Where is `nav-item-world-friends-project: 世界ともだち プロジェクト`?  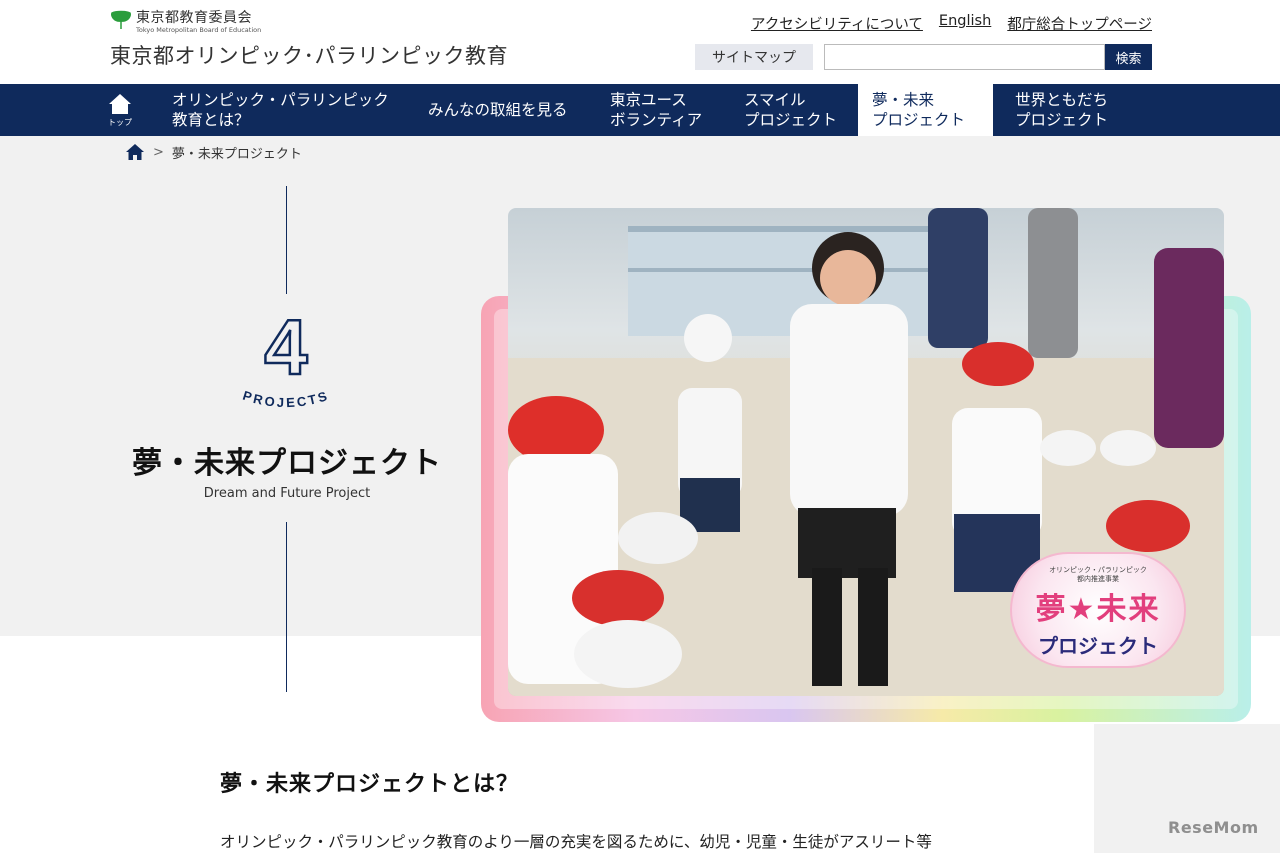
nav-item-world-friends-project: 世界ともだち プロジェクト is located at coordinates (1061, 110).